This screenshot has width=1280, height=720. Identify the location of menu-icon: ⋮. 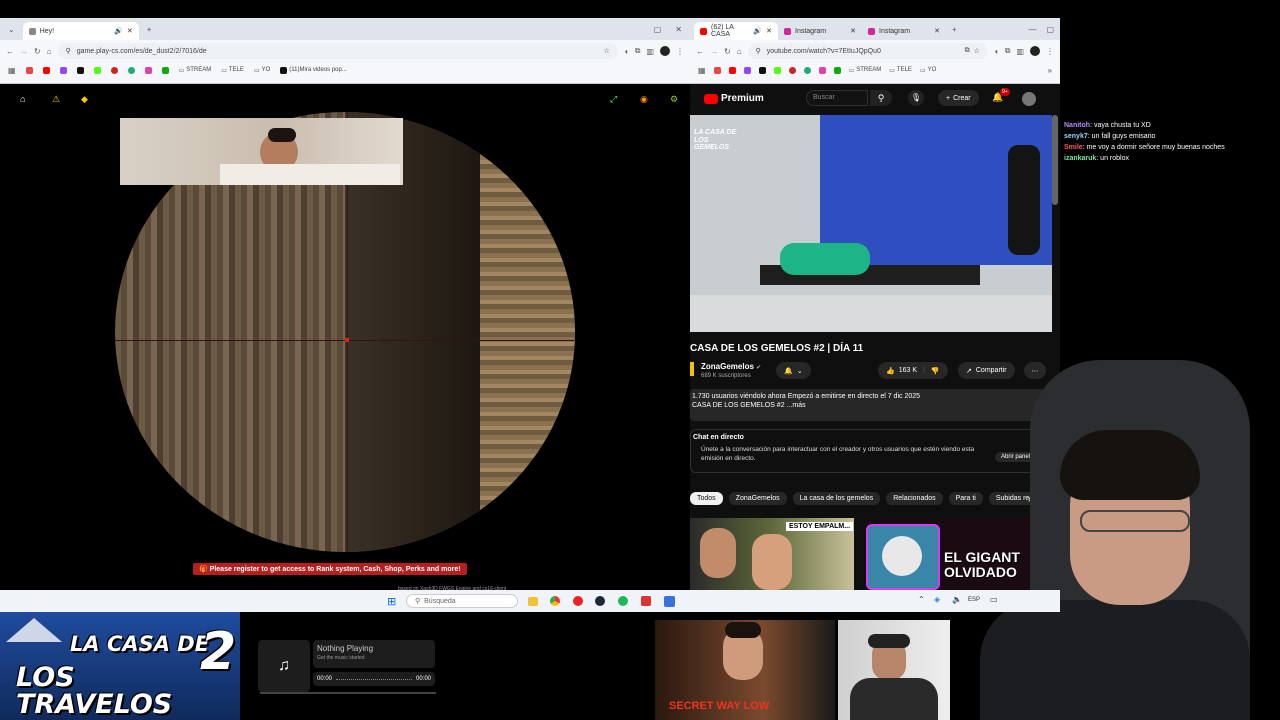
(1050, 51).